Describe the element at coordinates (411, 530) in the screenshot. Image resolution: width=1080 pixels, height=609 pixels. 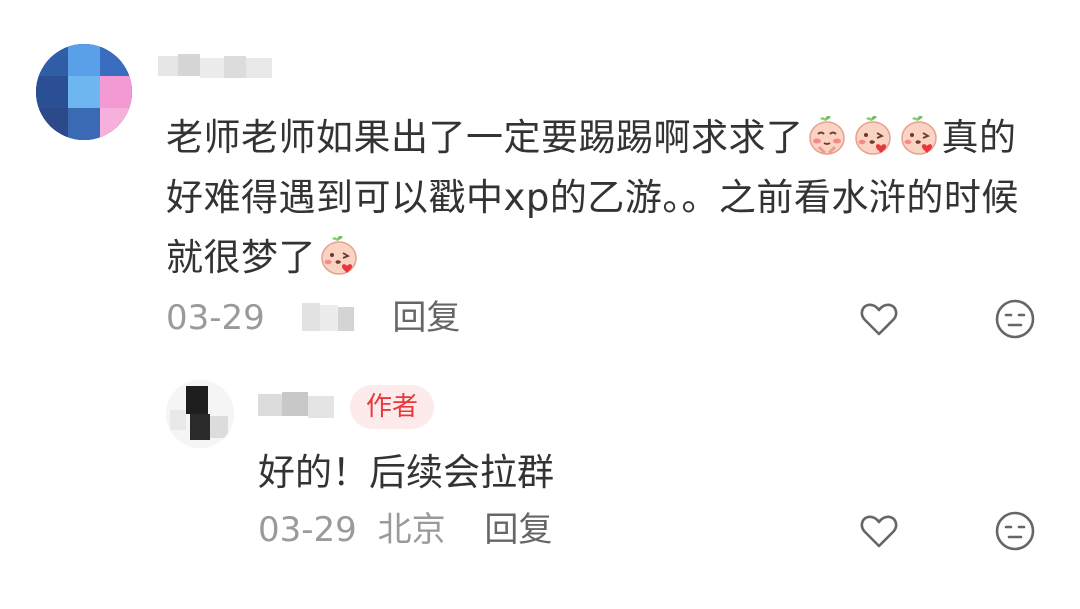
I see `reply-location: 北京` at that location.